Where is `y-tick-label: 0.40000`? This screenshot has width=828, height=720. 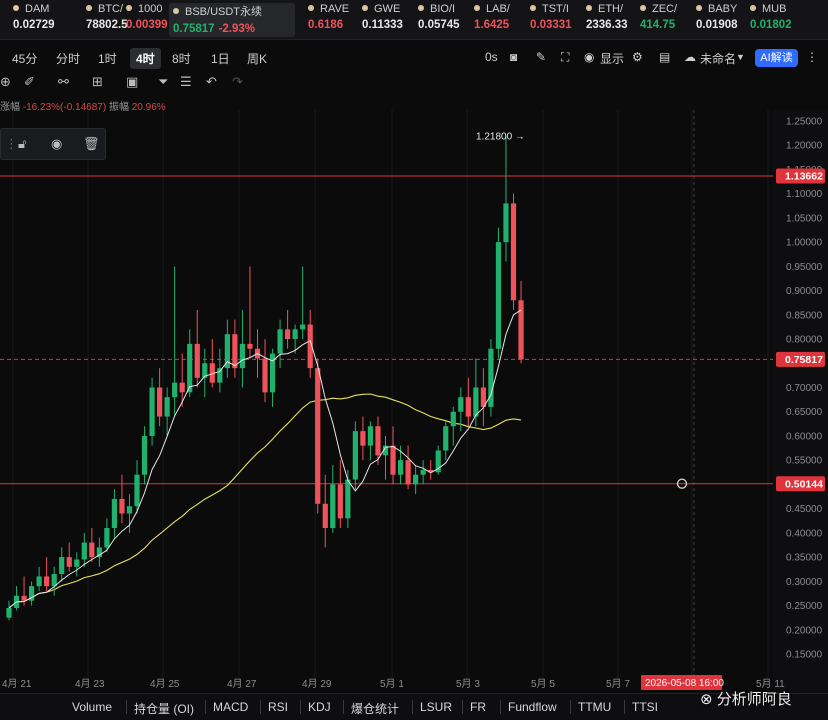
y-tick-label: 0.40000 is located at coordinates (804, 533).